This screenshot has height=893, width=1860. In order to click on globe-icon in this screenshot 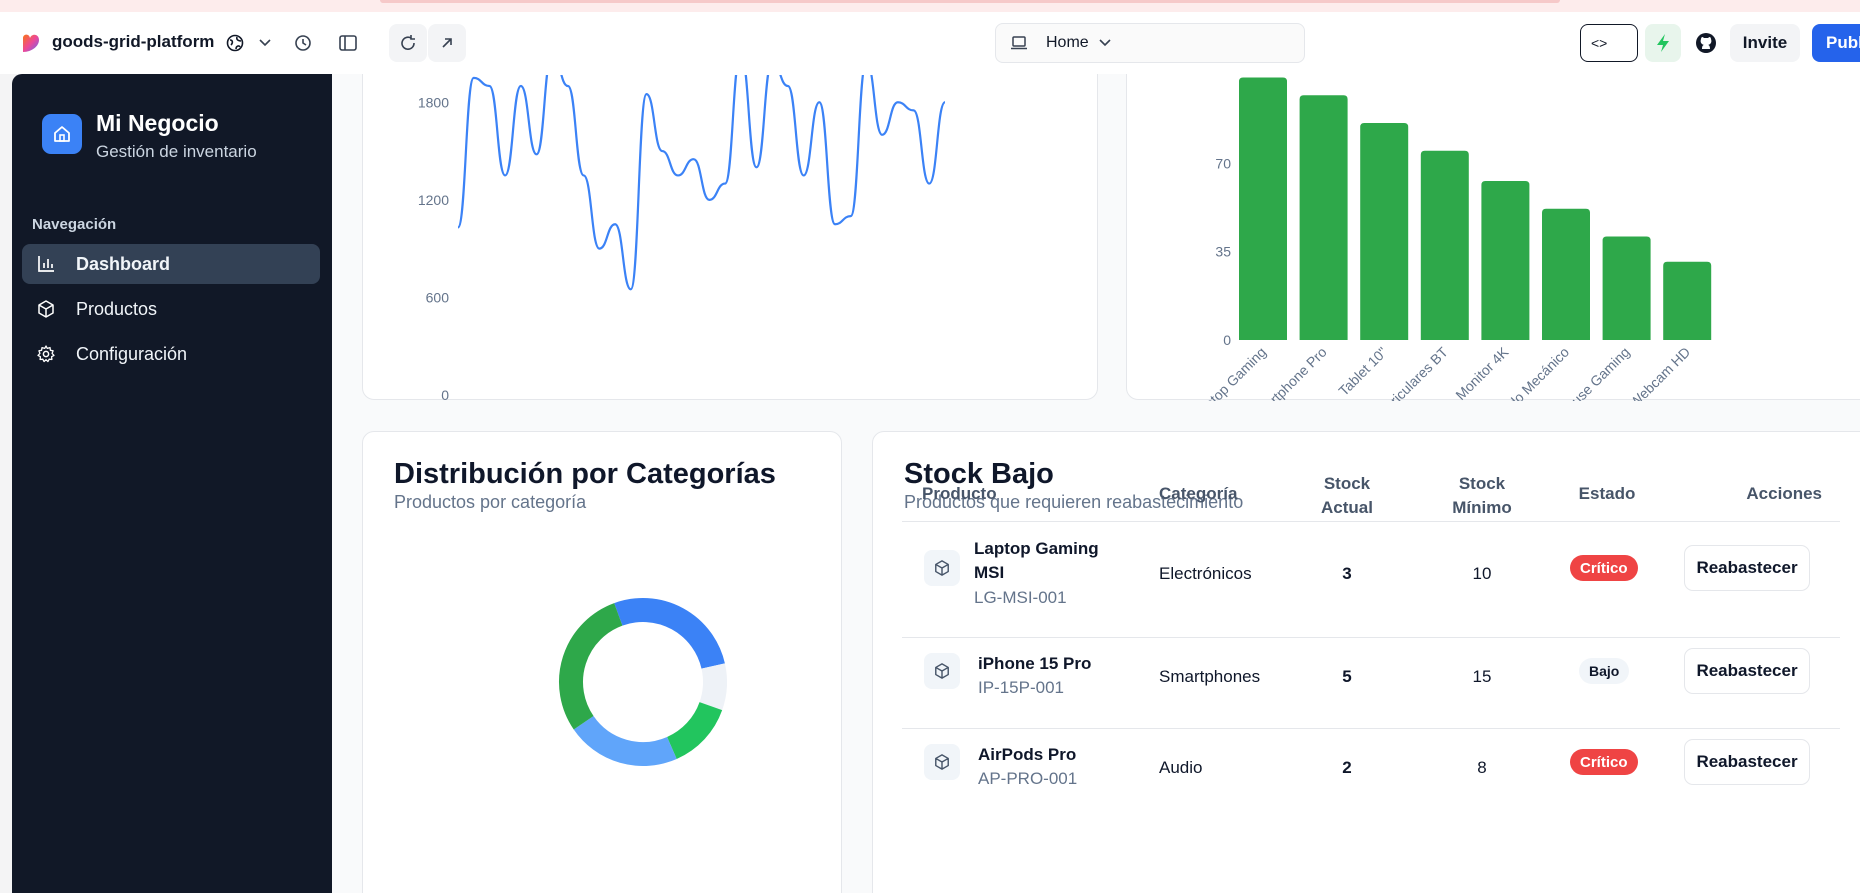, I will do `click(235, 43)`.